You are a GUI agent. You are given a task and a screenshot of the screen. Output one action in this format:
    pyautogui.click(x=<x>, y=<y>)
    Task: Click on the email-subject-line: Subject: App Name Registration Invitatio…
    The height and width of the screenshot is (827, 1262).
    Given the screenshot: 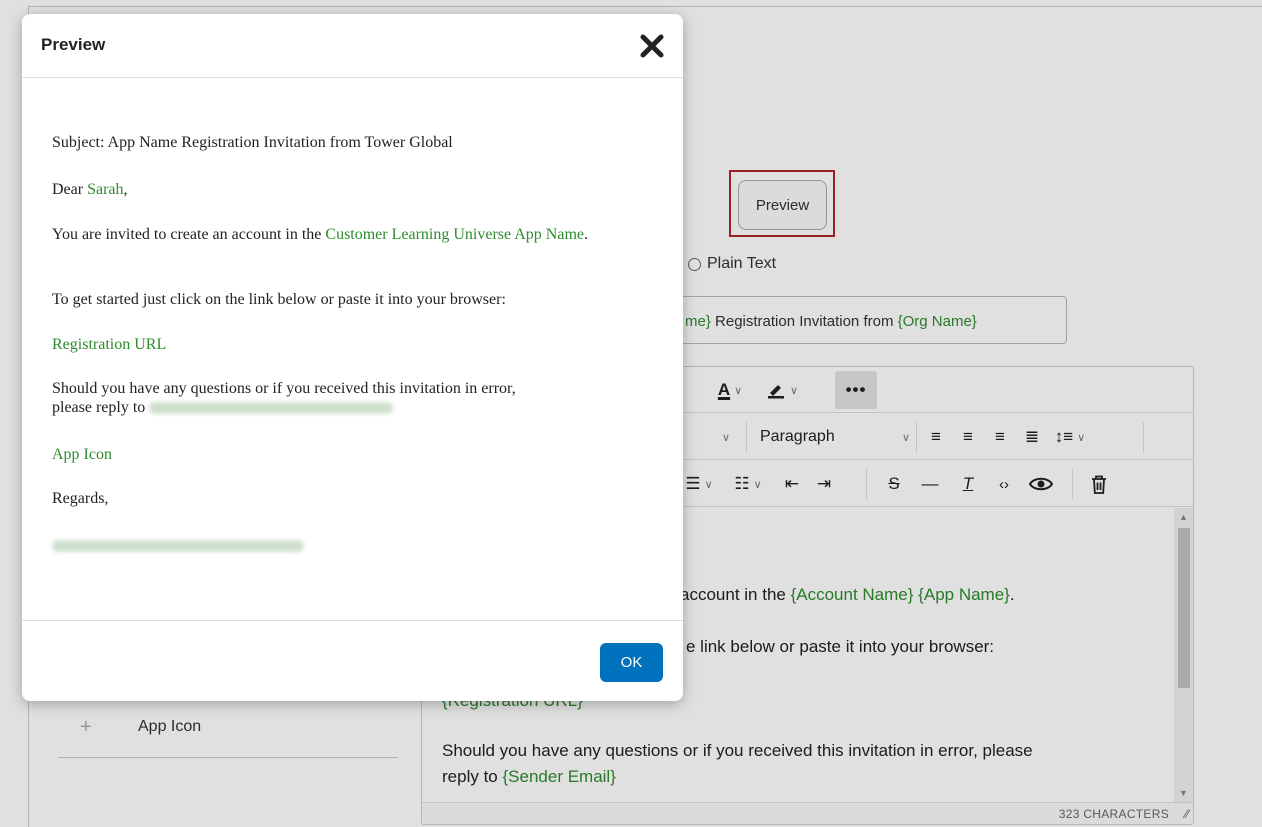 What is the action you would take?
    pyautogui.click(x=252, y=142)
    